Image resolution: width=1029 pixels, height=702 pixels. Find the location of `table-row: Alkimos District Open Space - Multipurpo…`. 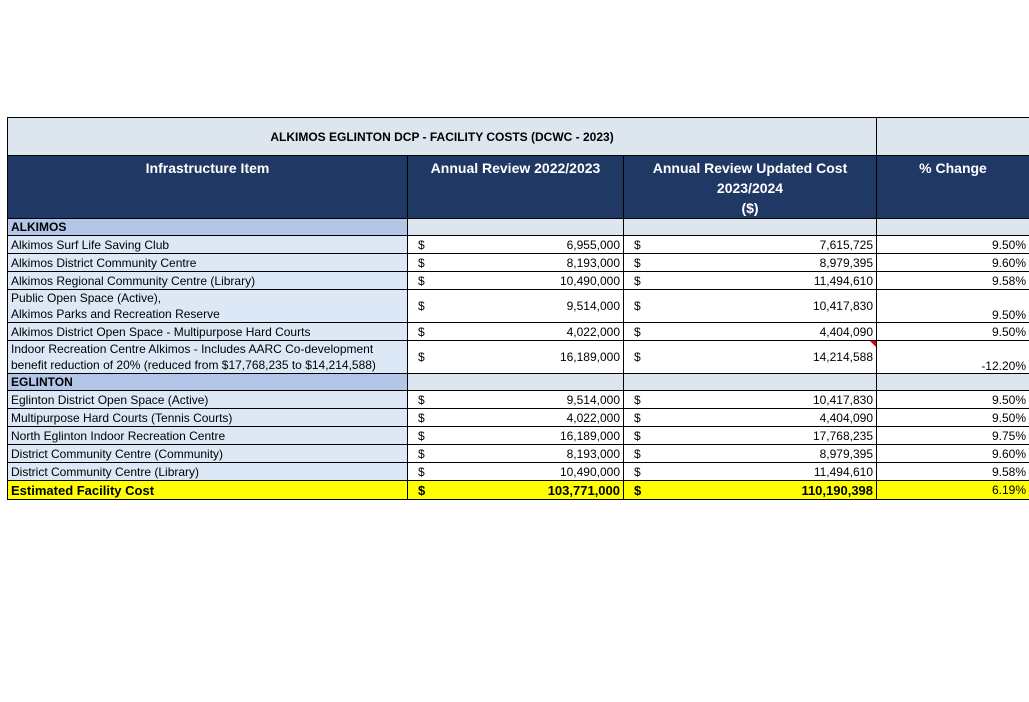

table-row: Alkimos District Open Space - Multipurpo… is located at coordinates (518, 331).